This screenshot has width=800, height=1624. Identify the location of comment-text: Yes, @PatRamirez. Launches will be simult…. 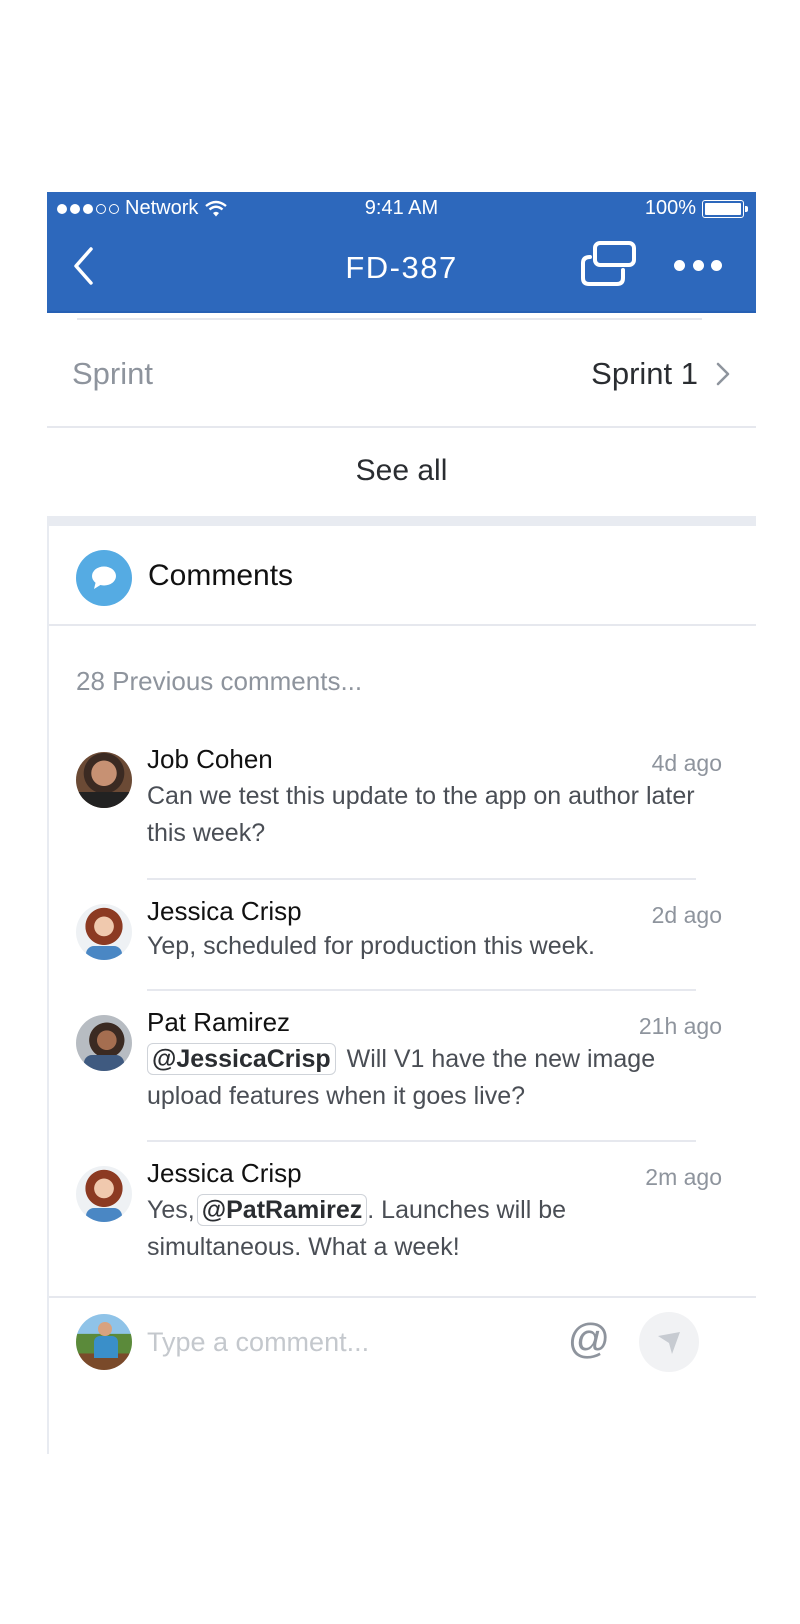
(427, 1229).